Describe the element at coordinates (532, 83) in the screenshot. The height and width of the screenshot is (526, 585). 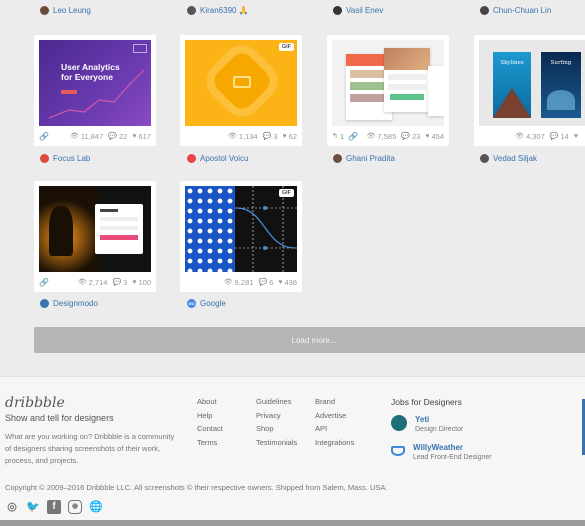
I see `shot-thumbnail: Skylines Surfing` at that location.